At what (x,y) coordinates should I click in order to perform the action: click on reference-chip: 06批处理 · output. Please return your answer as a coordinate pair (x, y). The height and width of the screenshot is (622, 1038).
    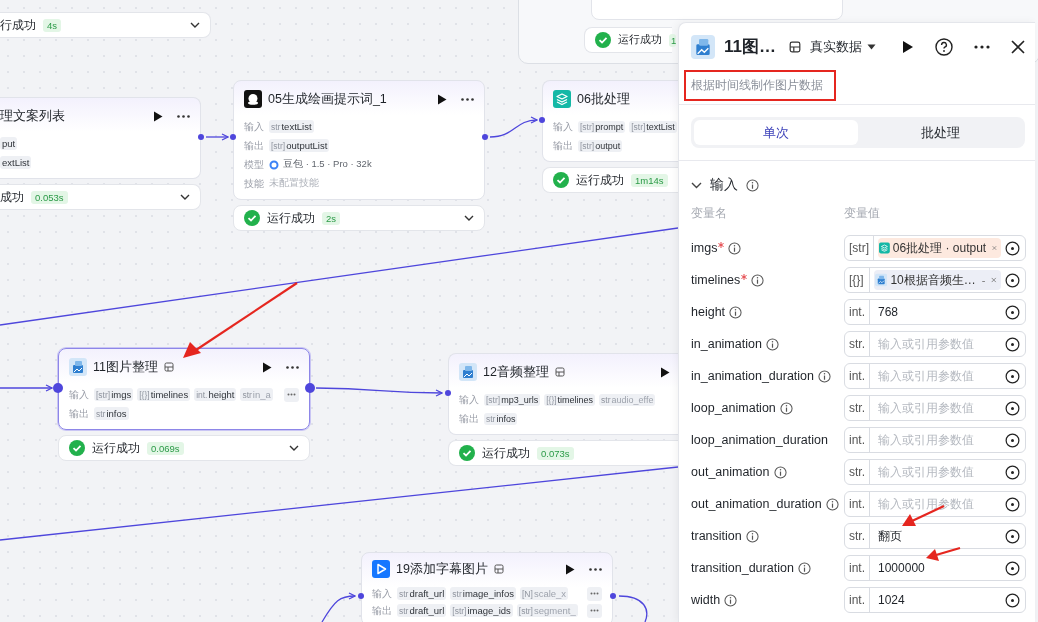
    Looking at the image, I should click on (939, 248).